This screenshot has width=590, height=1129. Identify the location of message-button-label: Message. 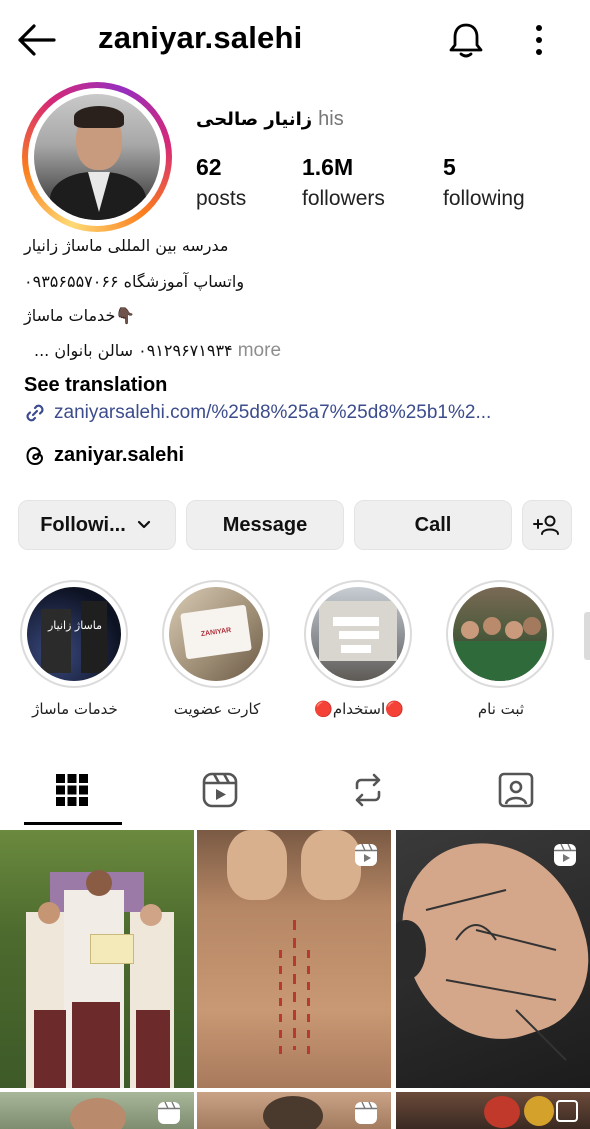
(265, 524).